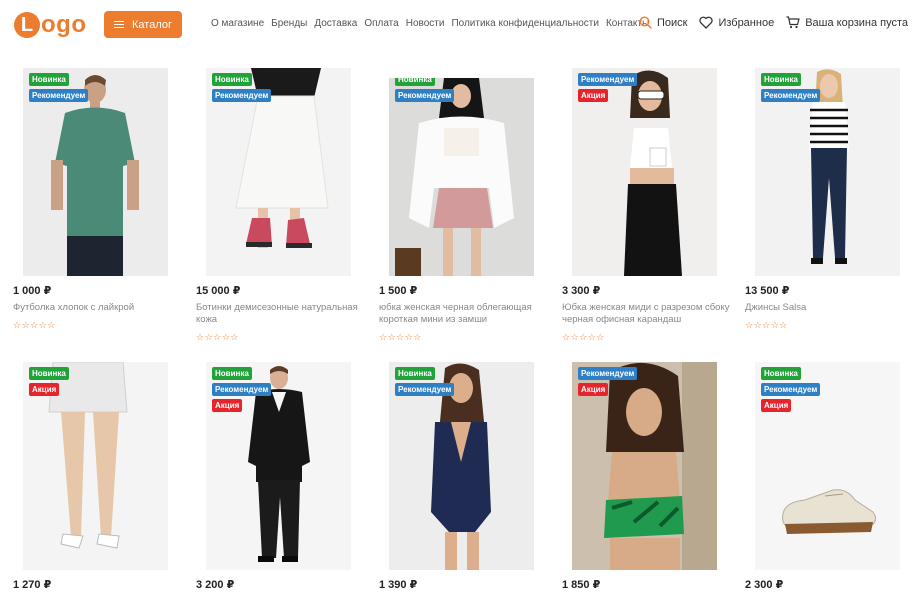  I want to click on menu-icon, so click(119, 24).